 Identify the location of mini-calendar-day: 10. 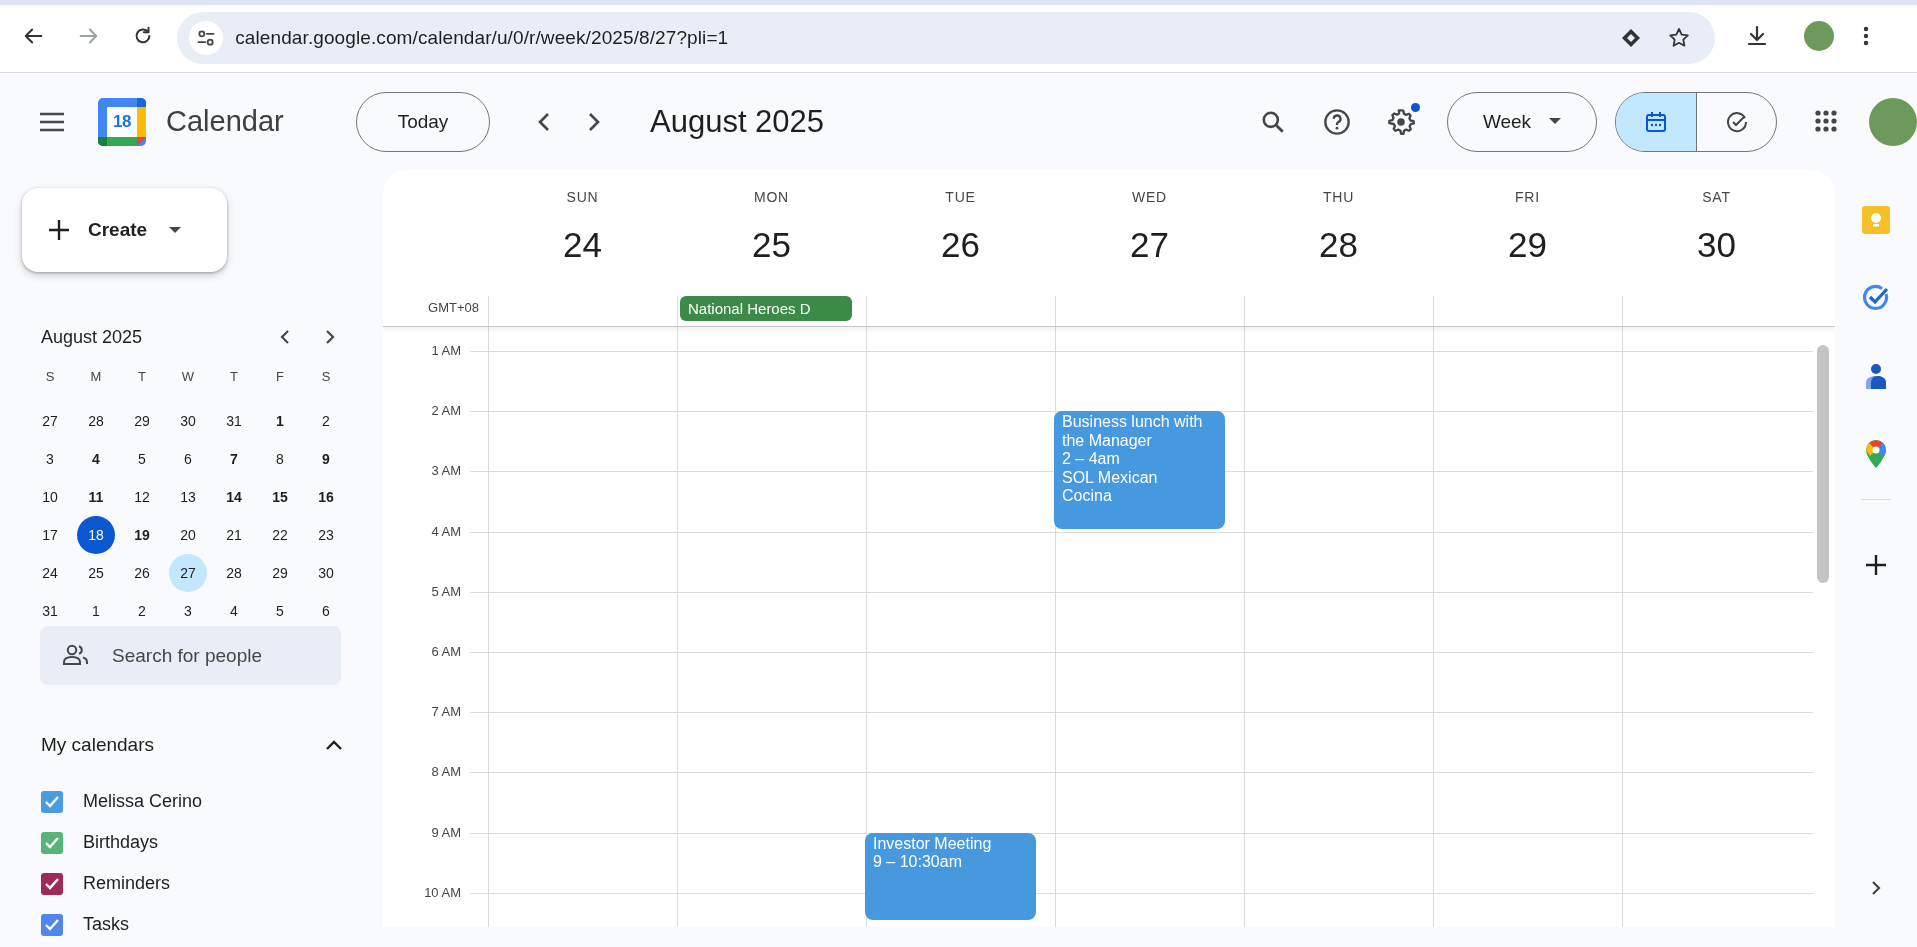
(50, 497).